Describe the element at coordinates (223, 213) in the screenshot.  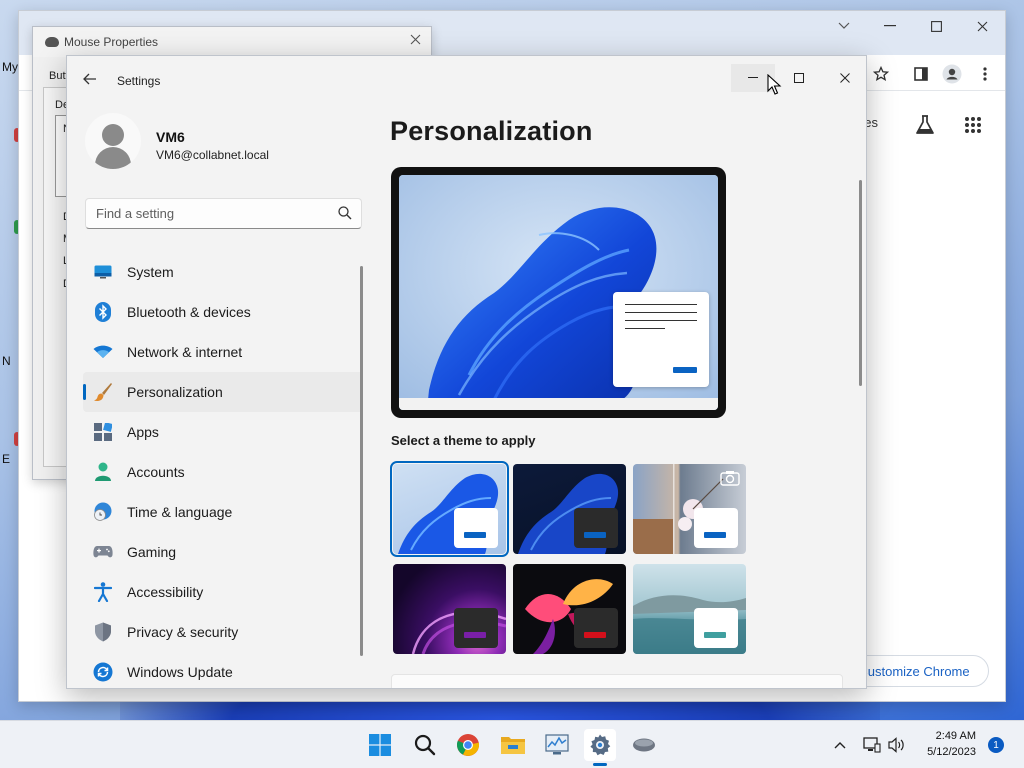
I see `search-input` at that location.